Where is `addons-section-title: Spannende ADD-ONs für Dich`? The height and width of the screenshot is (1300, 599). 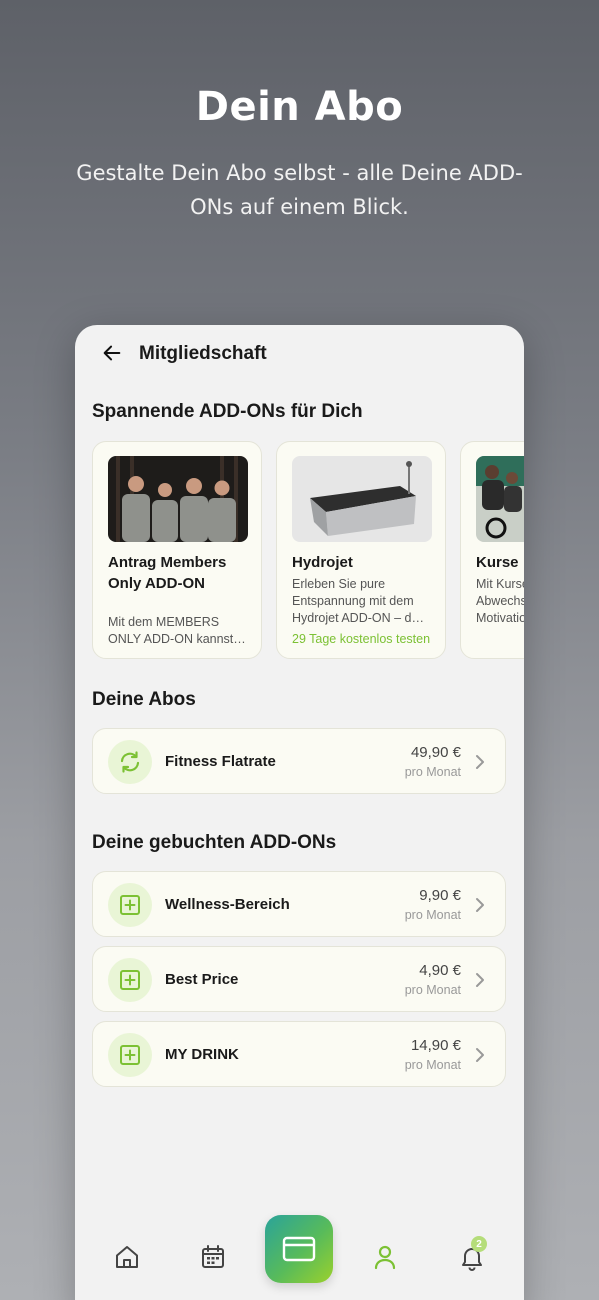
addons-section-title: Spannende ADD-ONs für Dich is located at coordinates (227, 411).